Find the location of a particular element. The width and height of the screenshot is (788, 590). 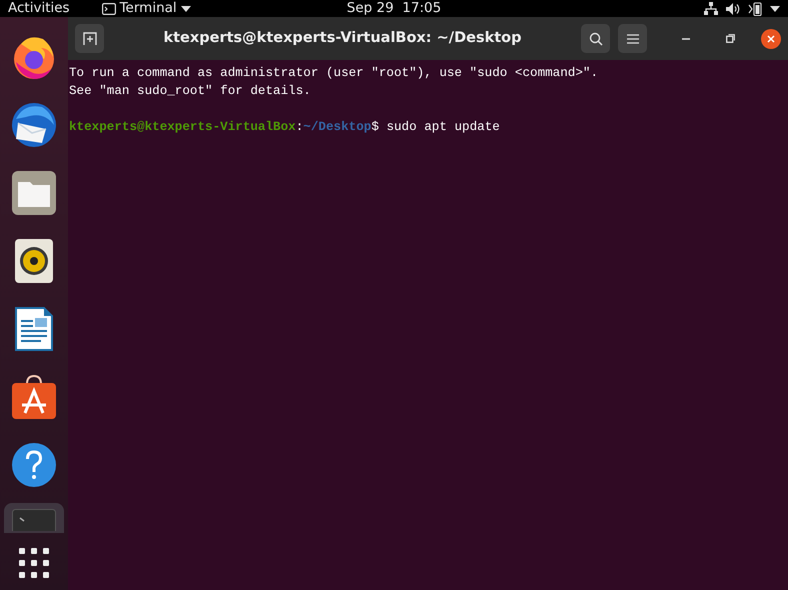

new-tab-icon is located at coordinates (89, 39).